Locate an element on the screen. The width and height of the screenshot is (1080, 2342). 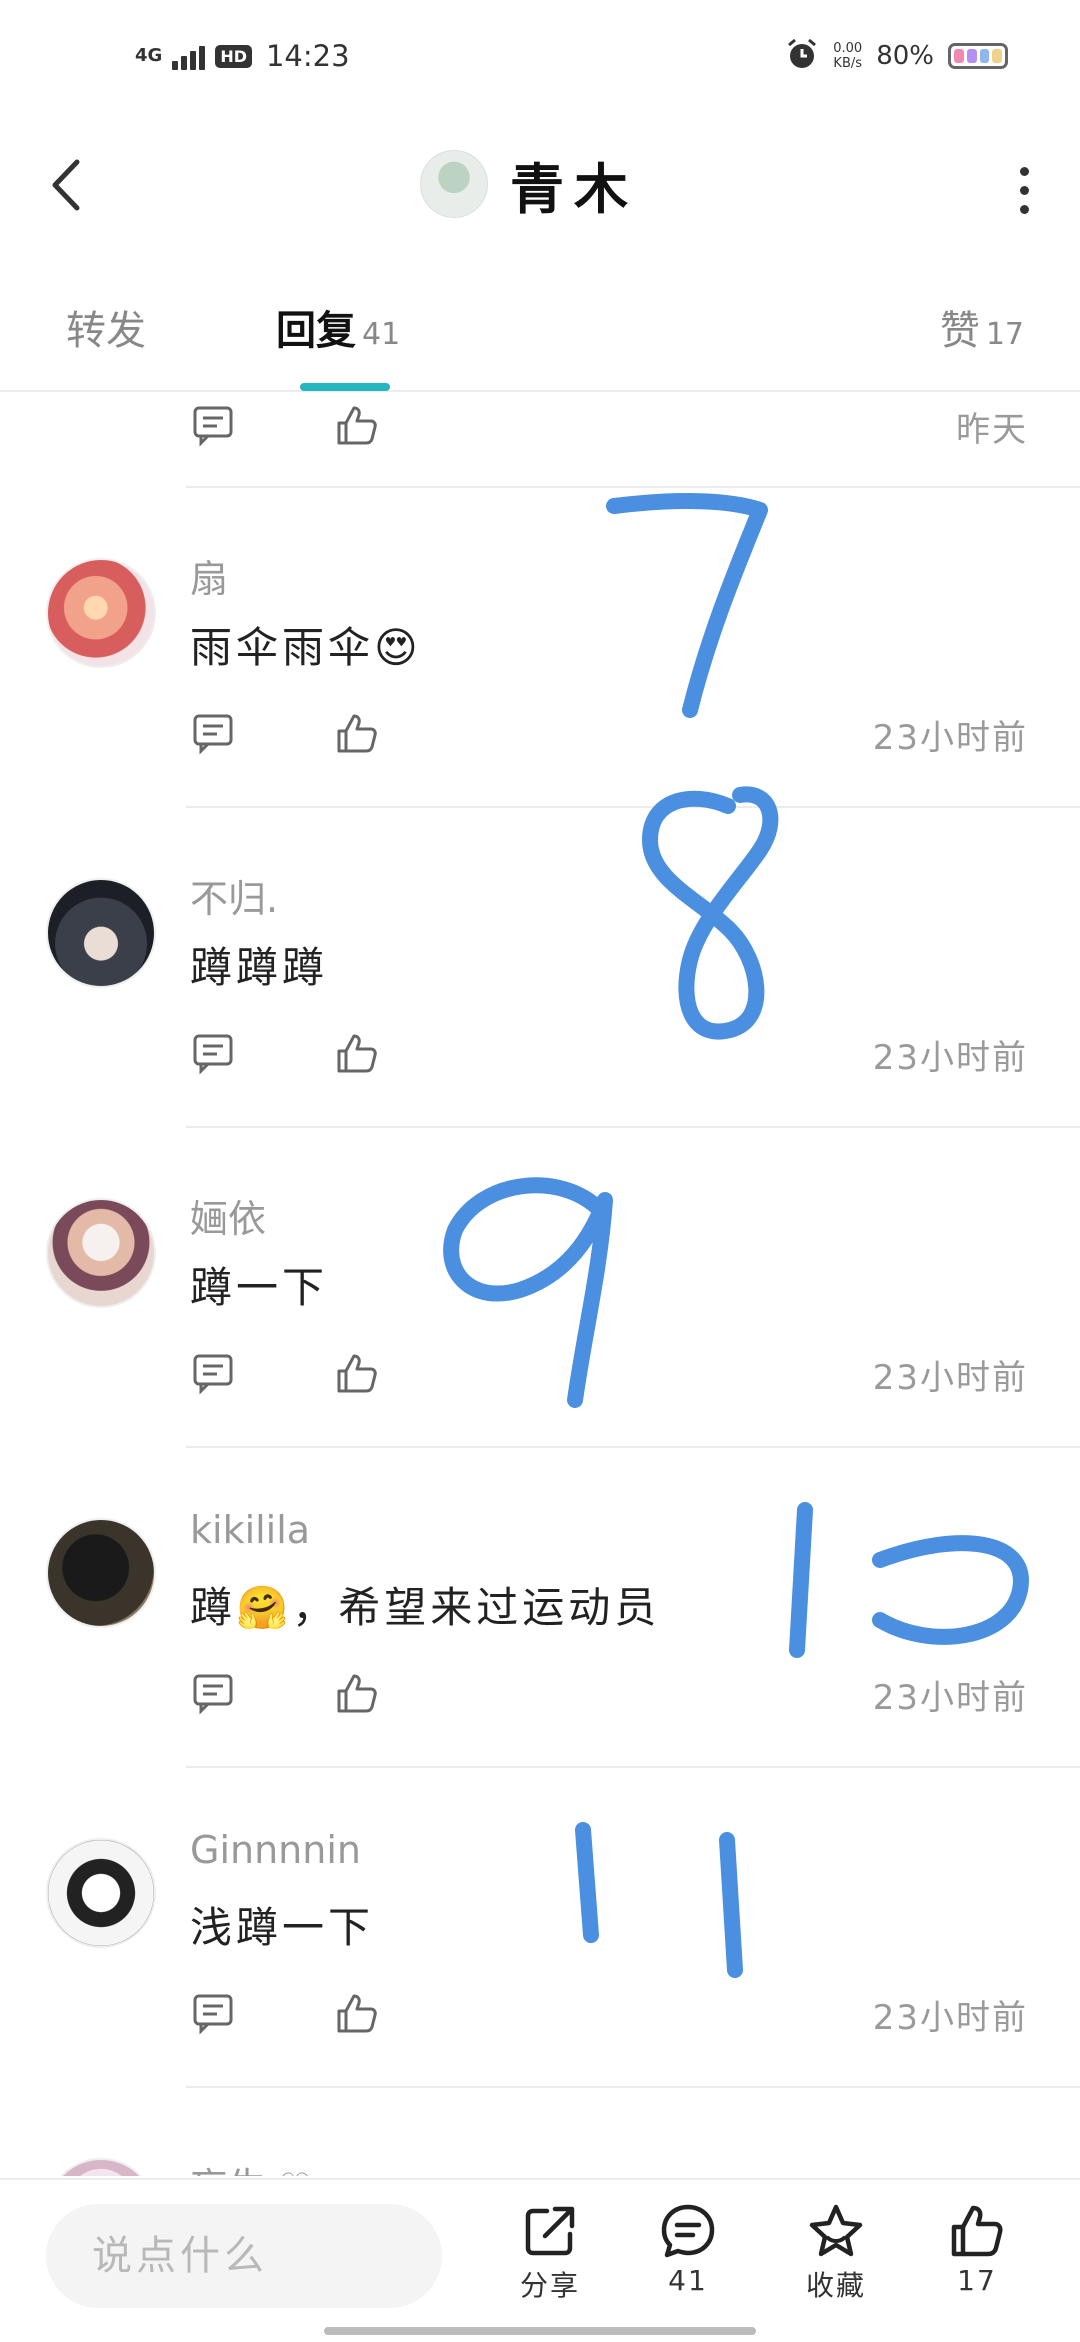
comment-input is located at coordinates (244, 2256).